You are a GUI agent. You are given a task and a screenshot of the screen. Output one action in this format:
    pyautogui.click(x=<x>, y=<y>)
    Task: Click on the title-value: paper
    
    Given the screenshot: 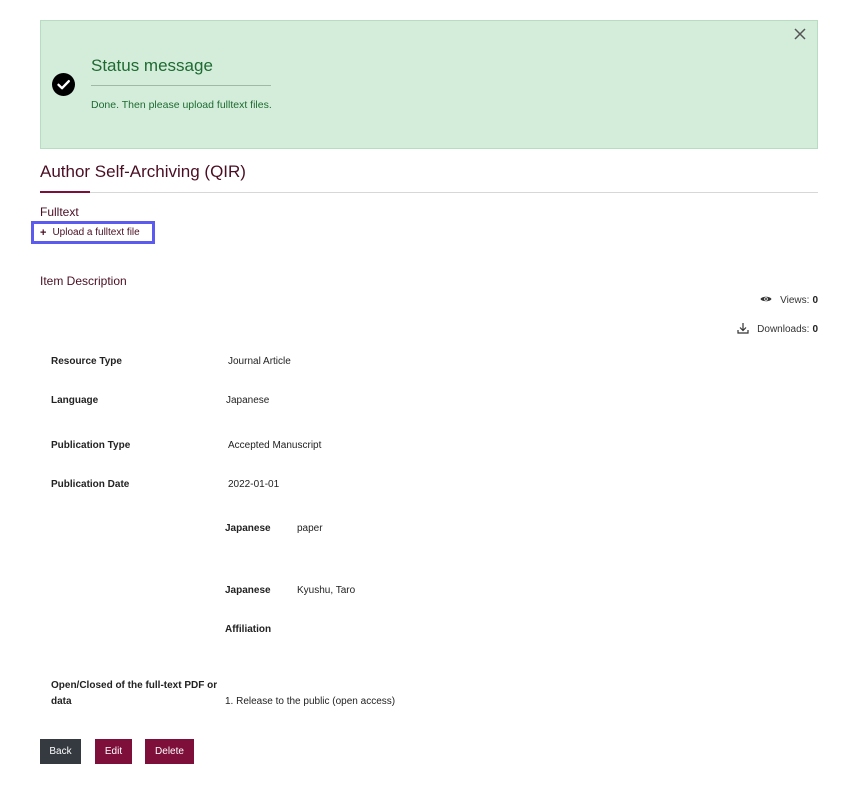 What is the action you would take?
    pyautogui.click(x=310, y=528)
    